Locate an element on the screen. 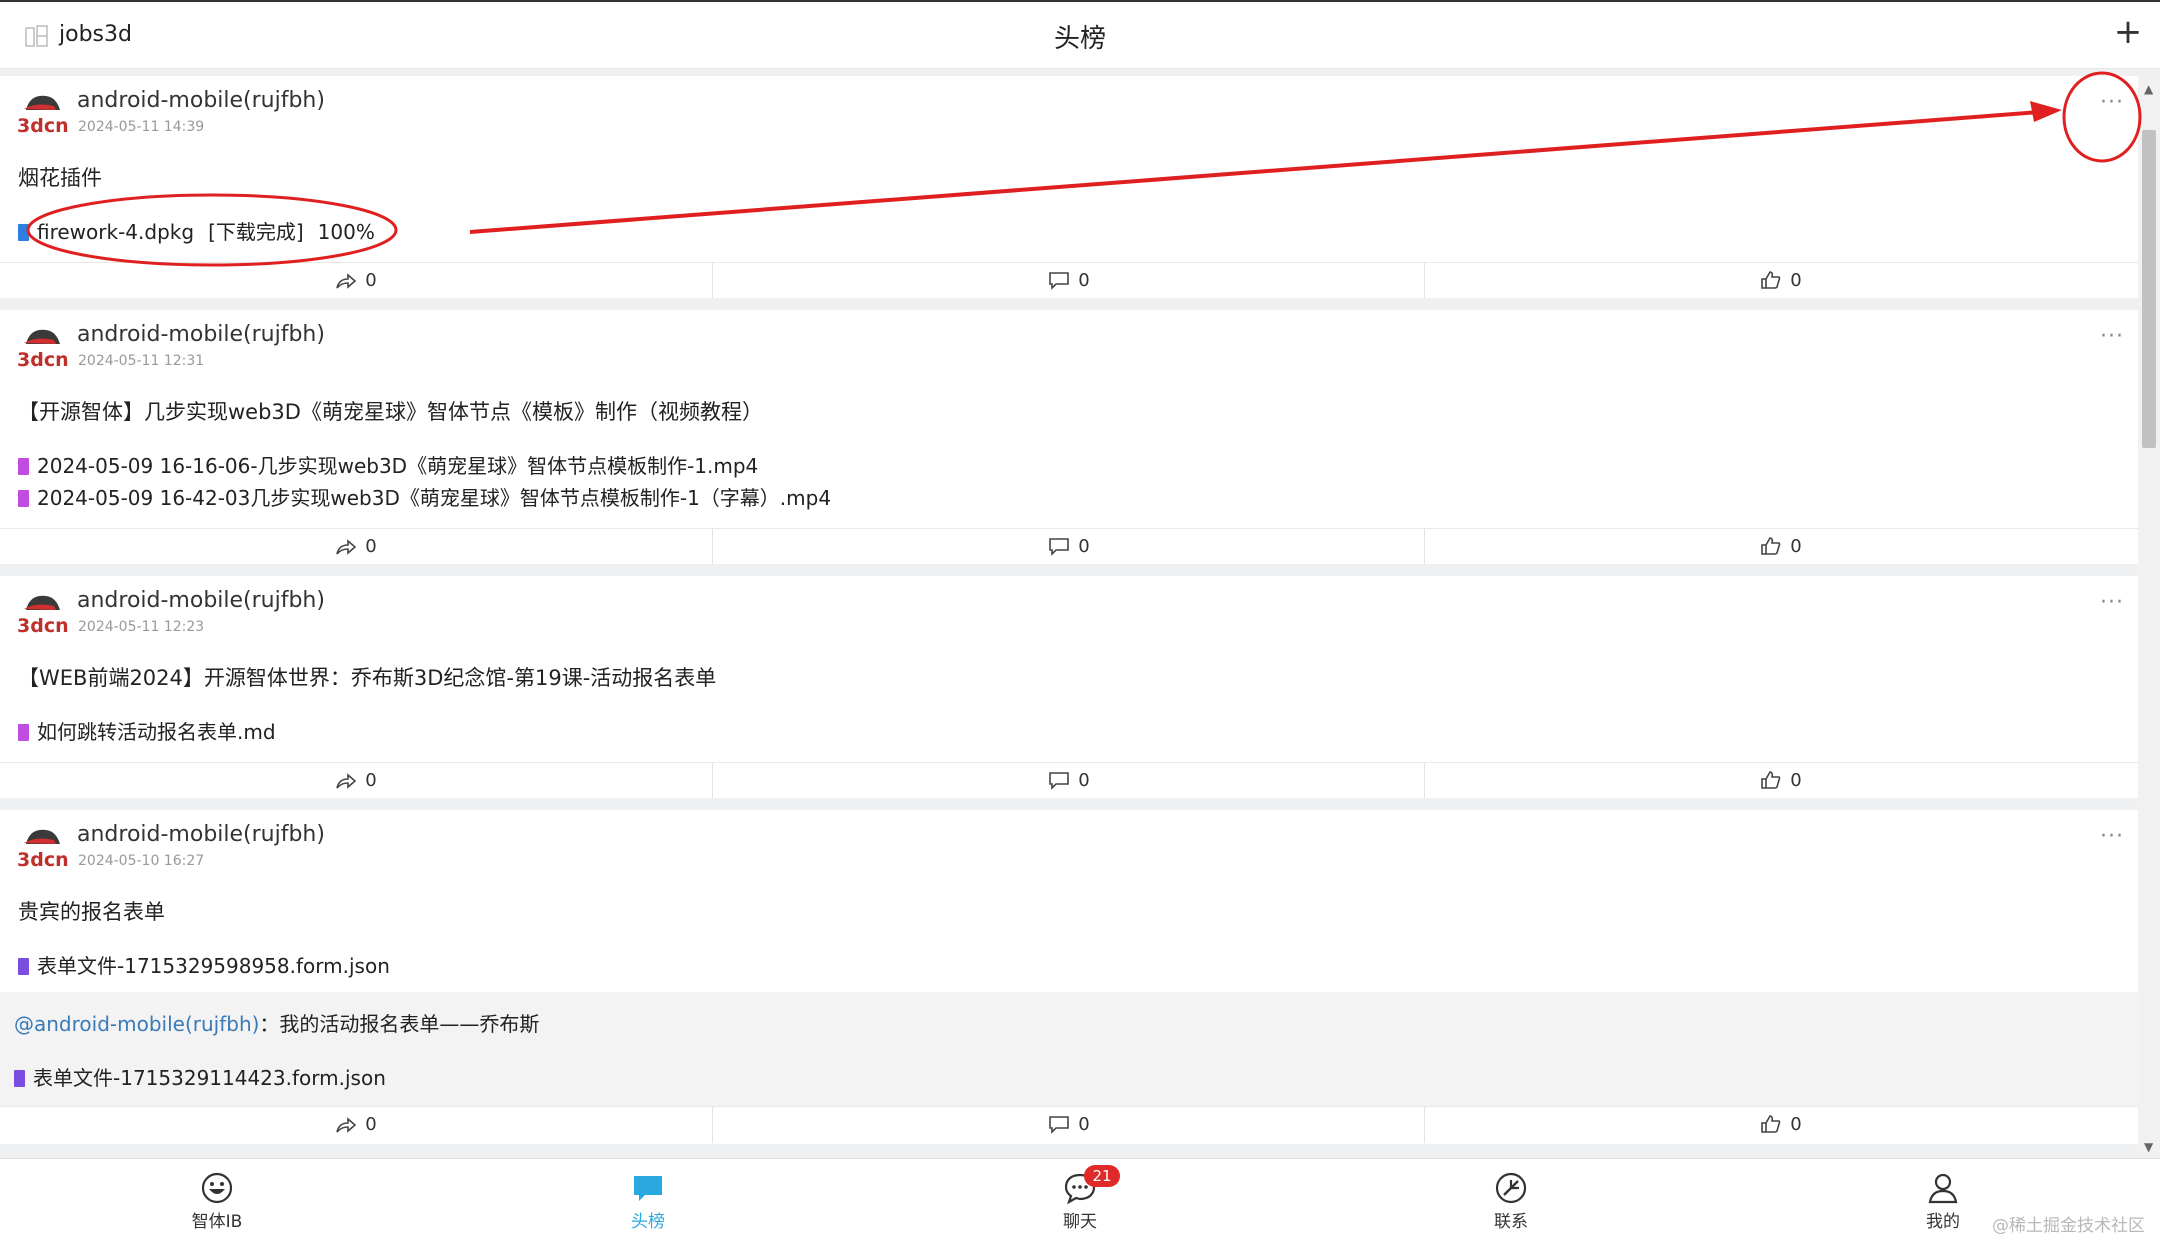  file-attachment: firework-4.dpkg [下载完成] 100% is located at coordinates (203, 230).